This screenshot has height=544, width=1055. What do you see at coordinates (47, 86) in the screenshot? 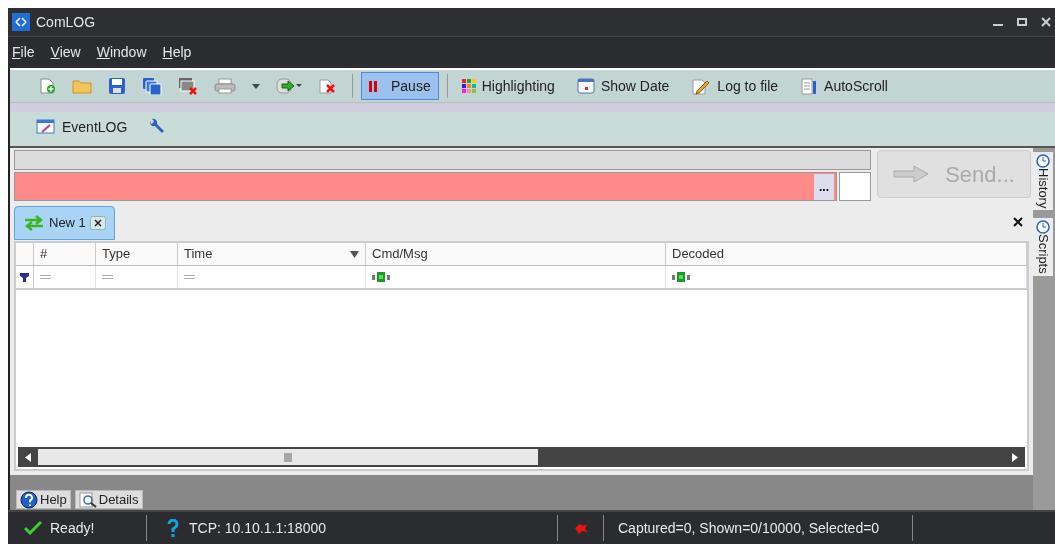
I see `new-document-icon` at bounding box center [47, 86].